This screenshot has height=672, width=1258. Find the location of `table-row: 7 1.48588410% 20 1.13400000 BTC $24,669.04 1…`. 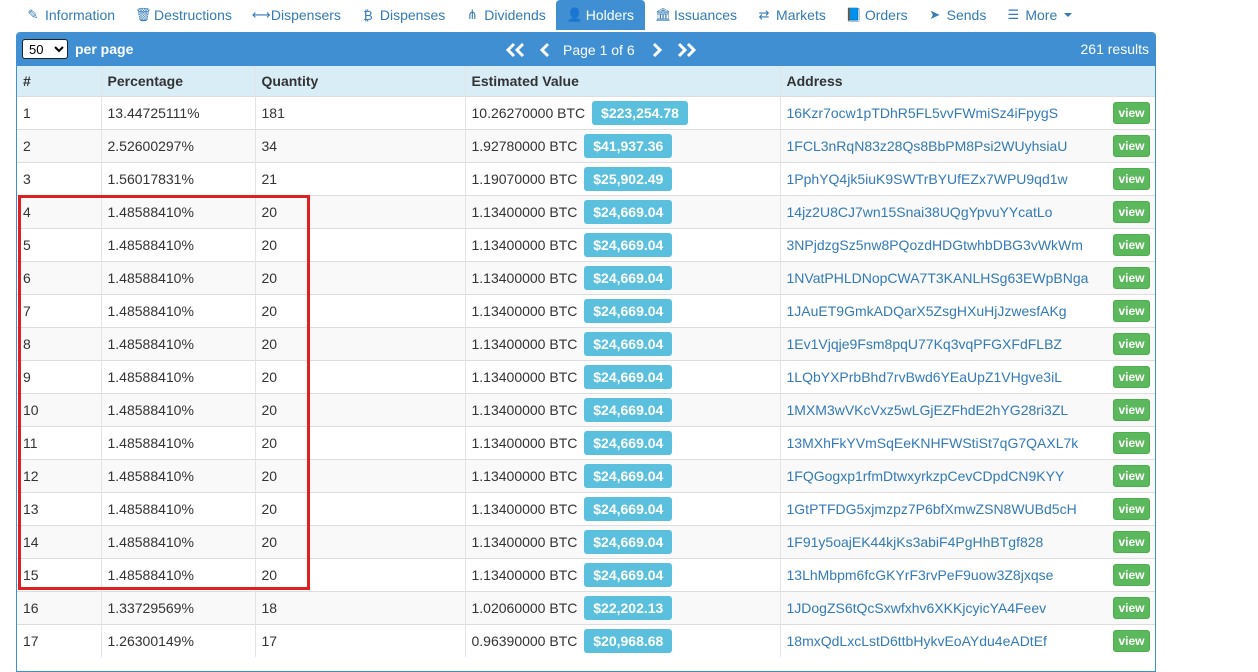

table-row: 7 1.48588410% 20 1.13400000 BTC $24,669.04 1… is located at coordinates (586, 310).